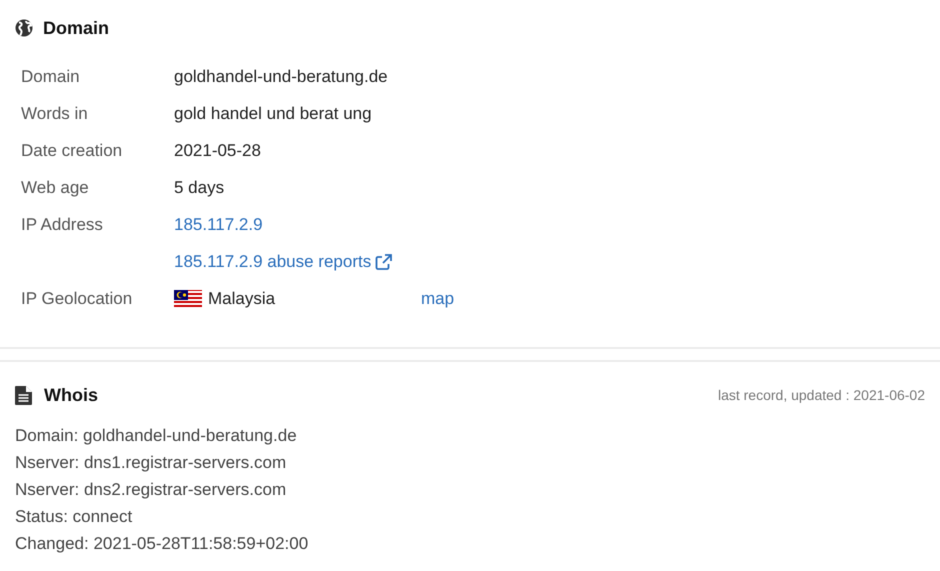  Describe the element at coordinates (24, 28) in the screenshot. I see `globe-icon` at that location.